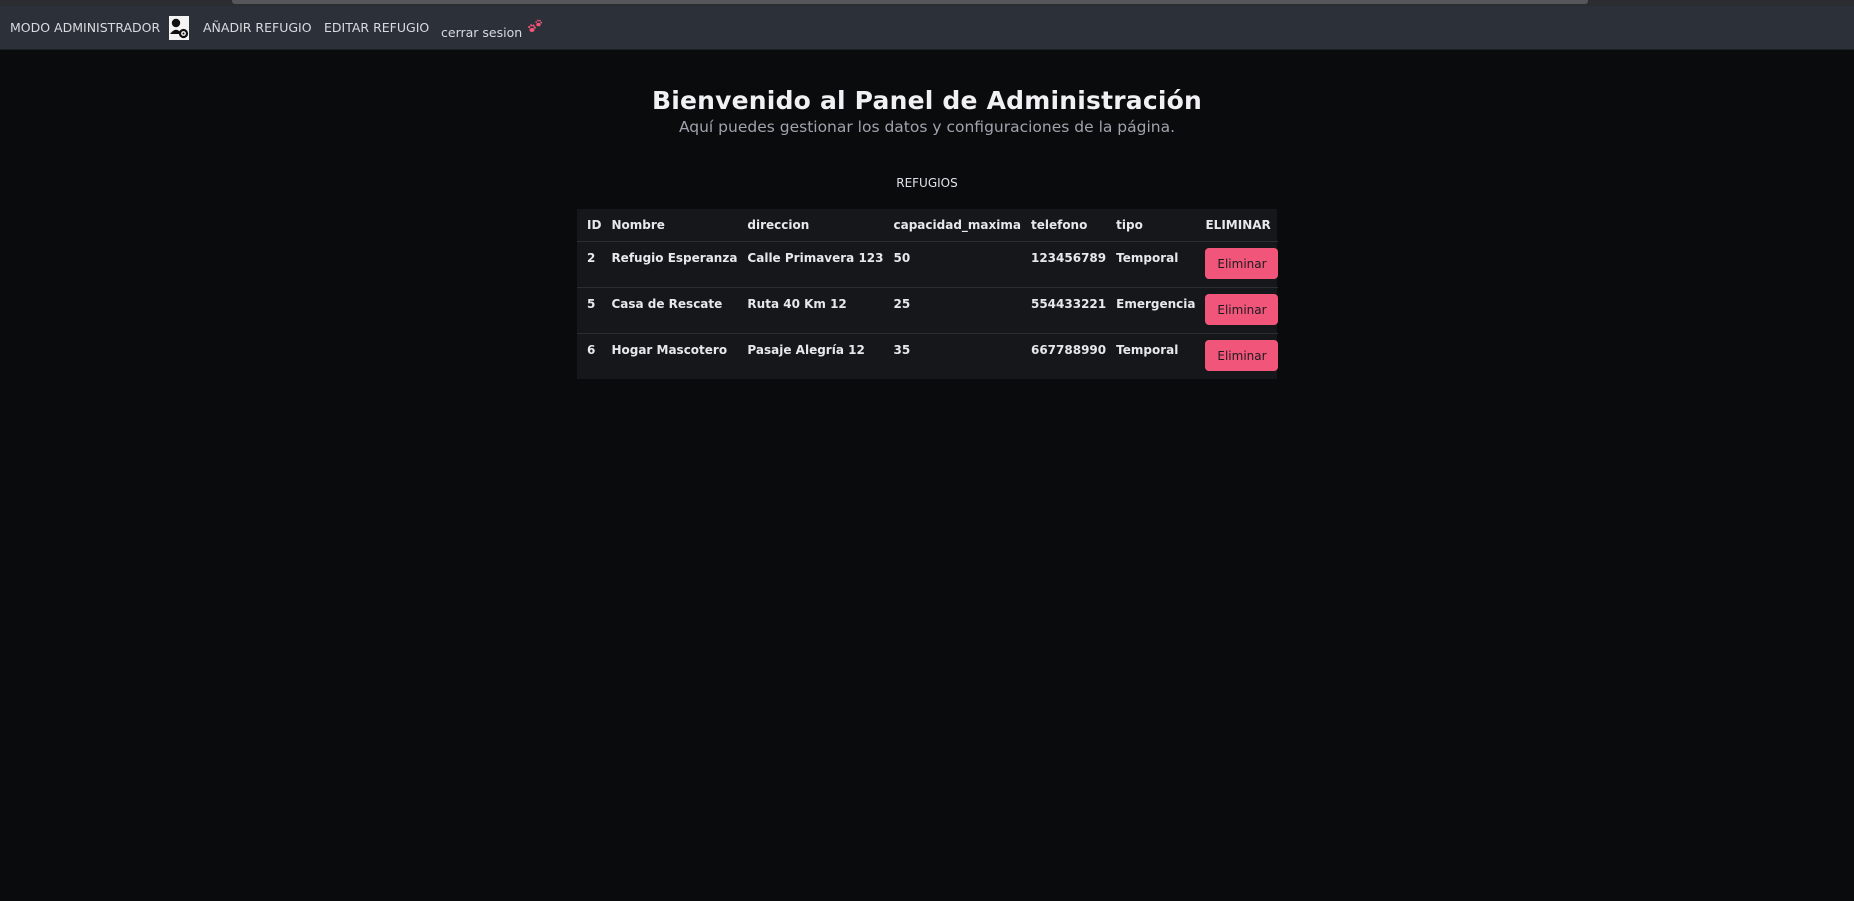 The width and height of the screenshot is (1854, 901). I want to click on nav-logout: cerrar sesion, so click(492, 32).